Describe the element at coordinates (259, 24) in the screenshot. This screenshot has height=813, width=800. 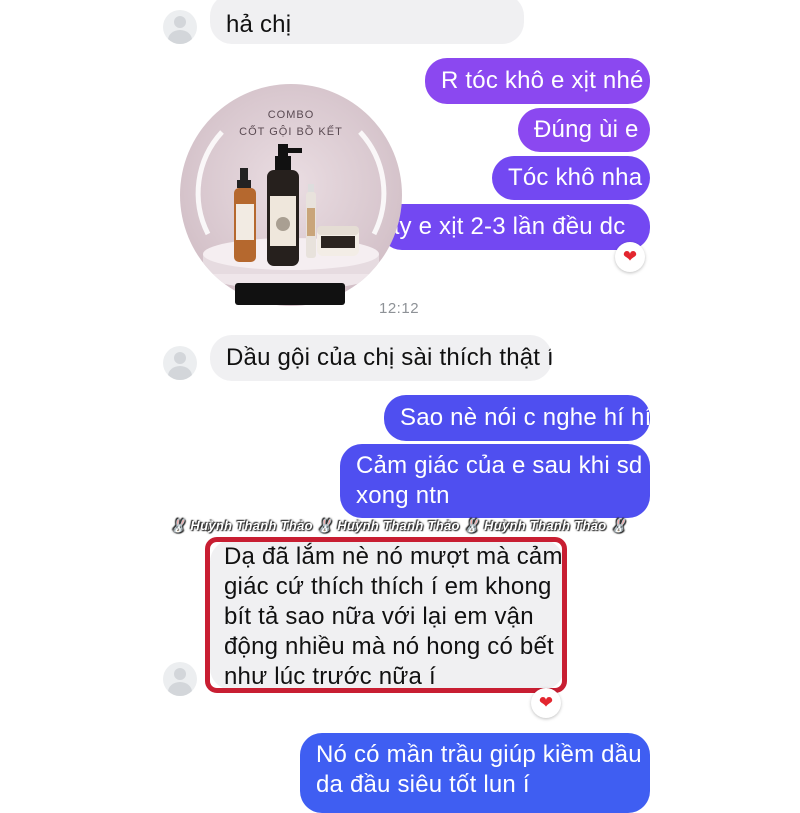
I see `message-text: hả chị` at that location.